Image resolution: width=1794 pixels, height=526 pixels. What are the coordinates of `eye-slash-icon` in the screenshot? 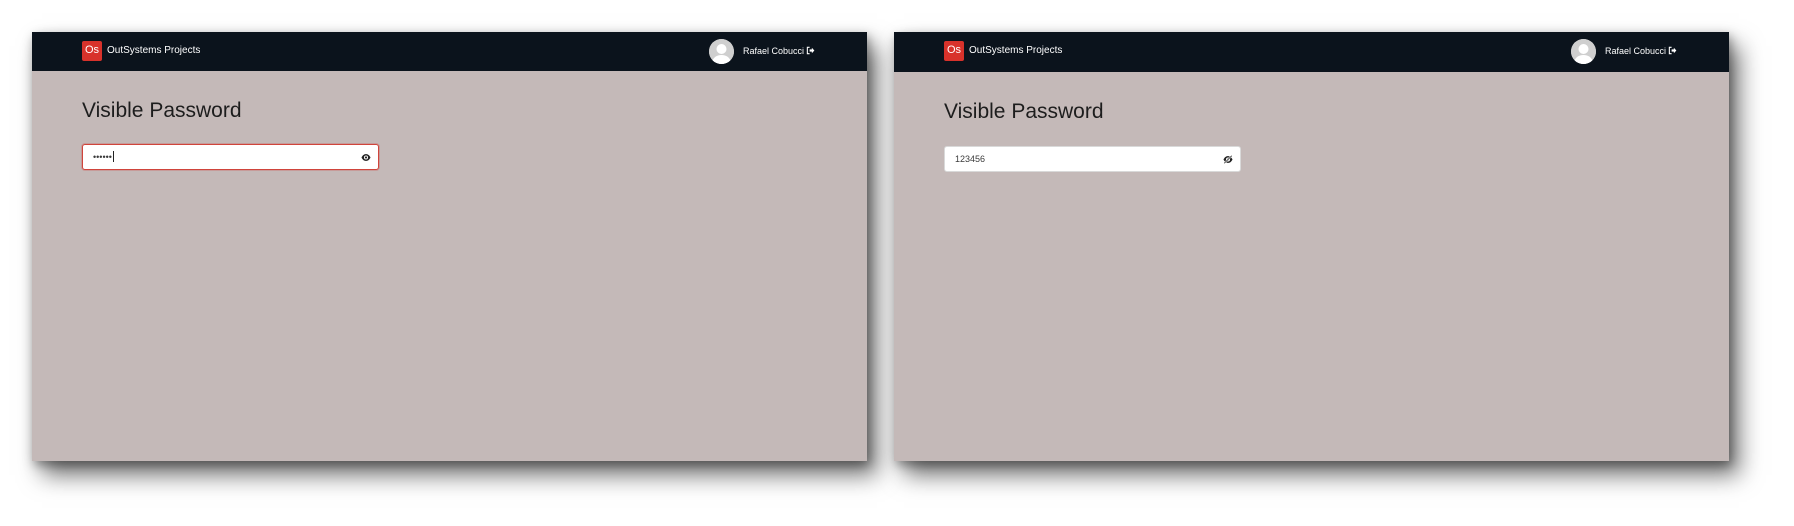 It's located at (1228, 159).